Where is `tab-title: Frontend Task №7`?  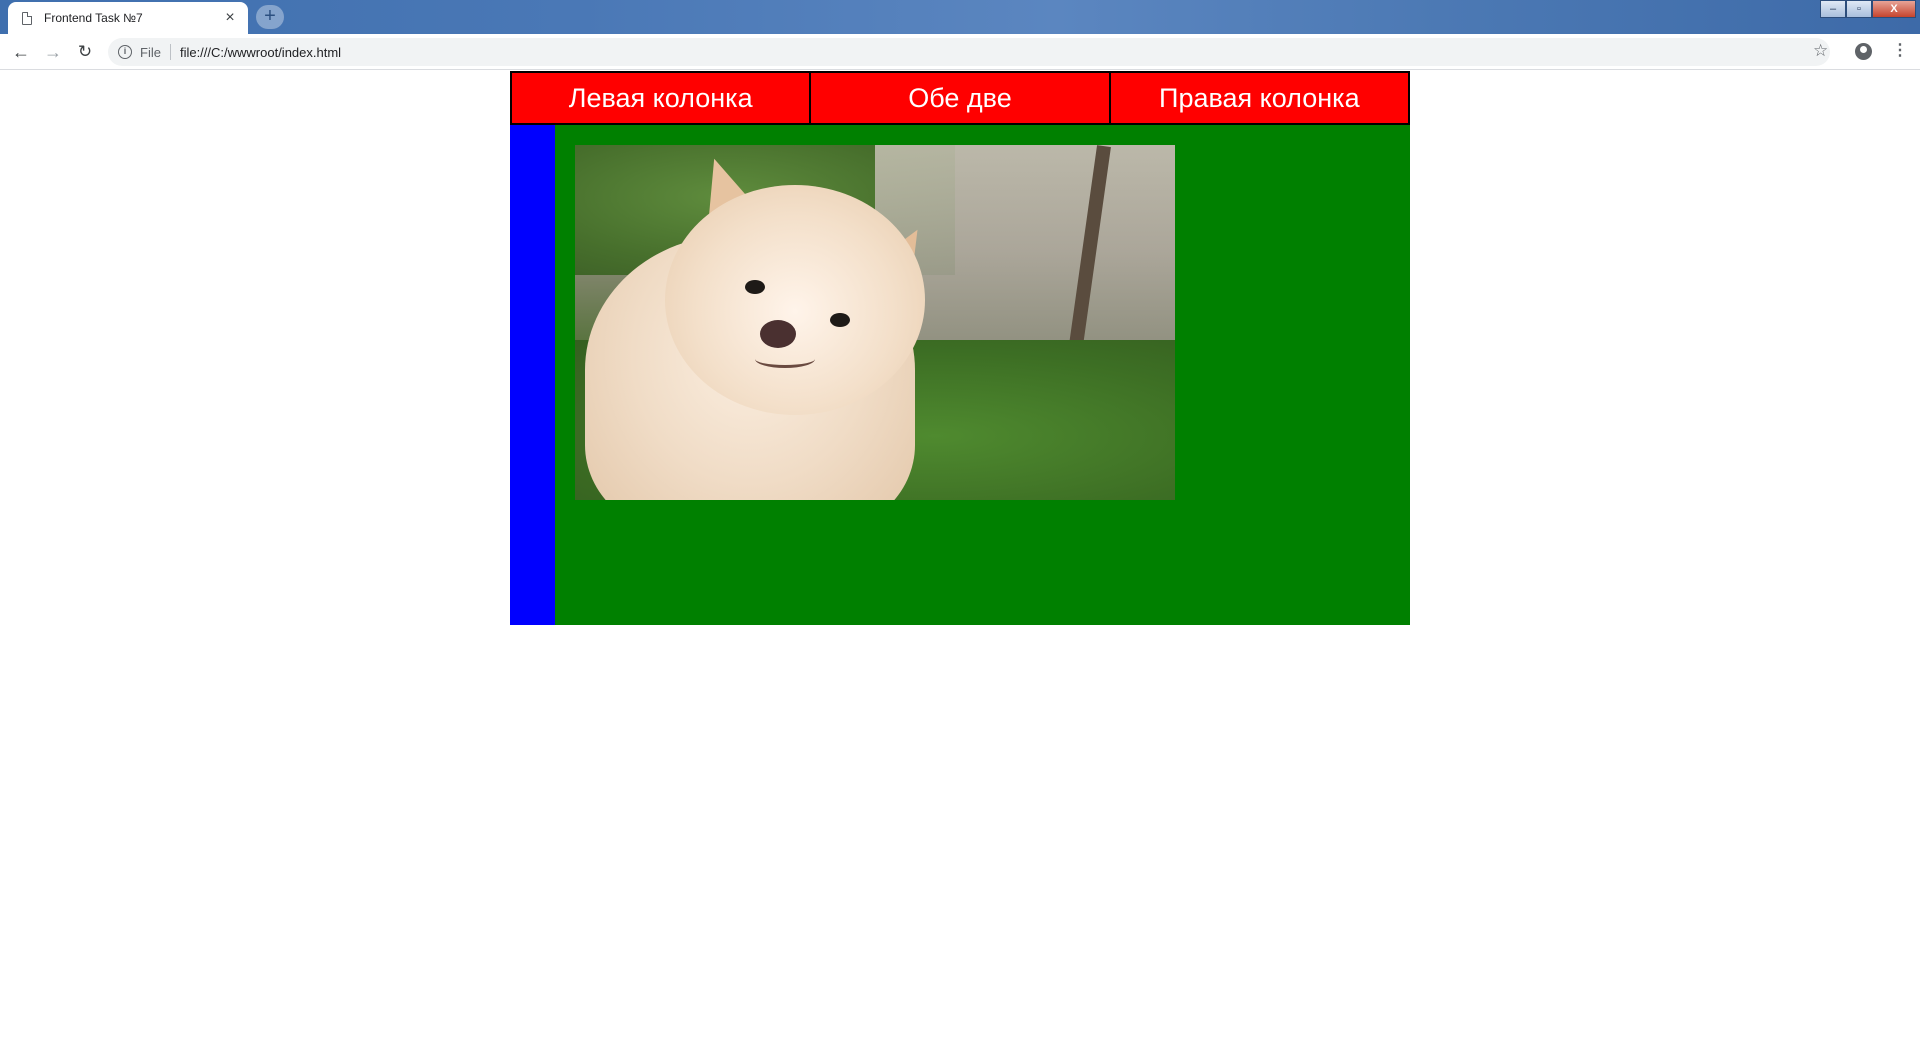
tab-title: Frontend Task №7 is located at coordinates (93, 18).